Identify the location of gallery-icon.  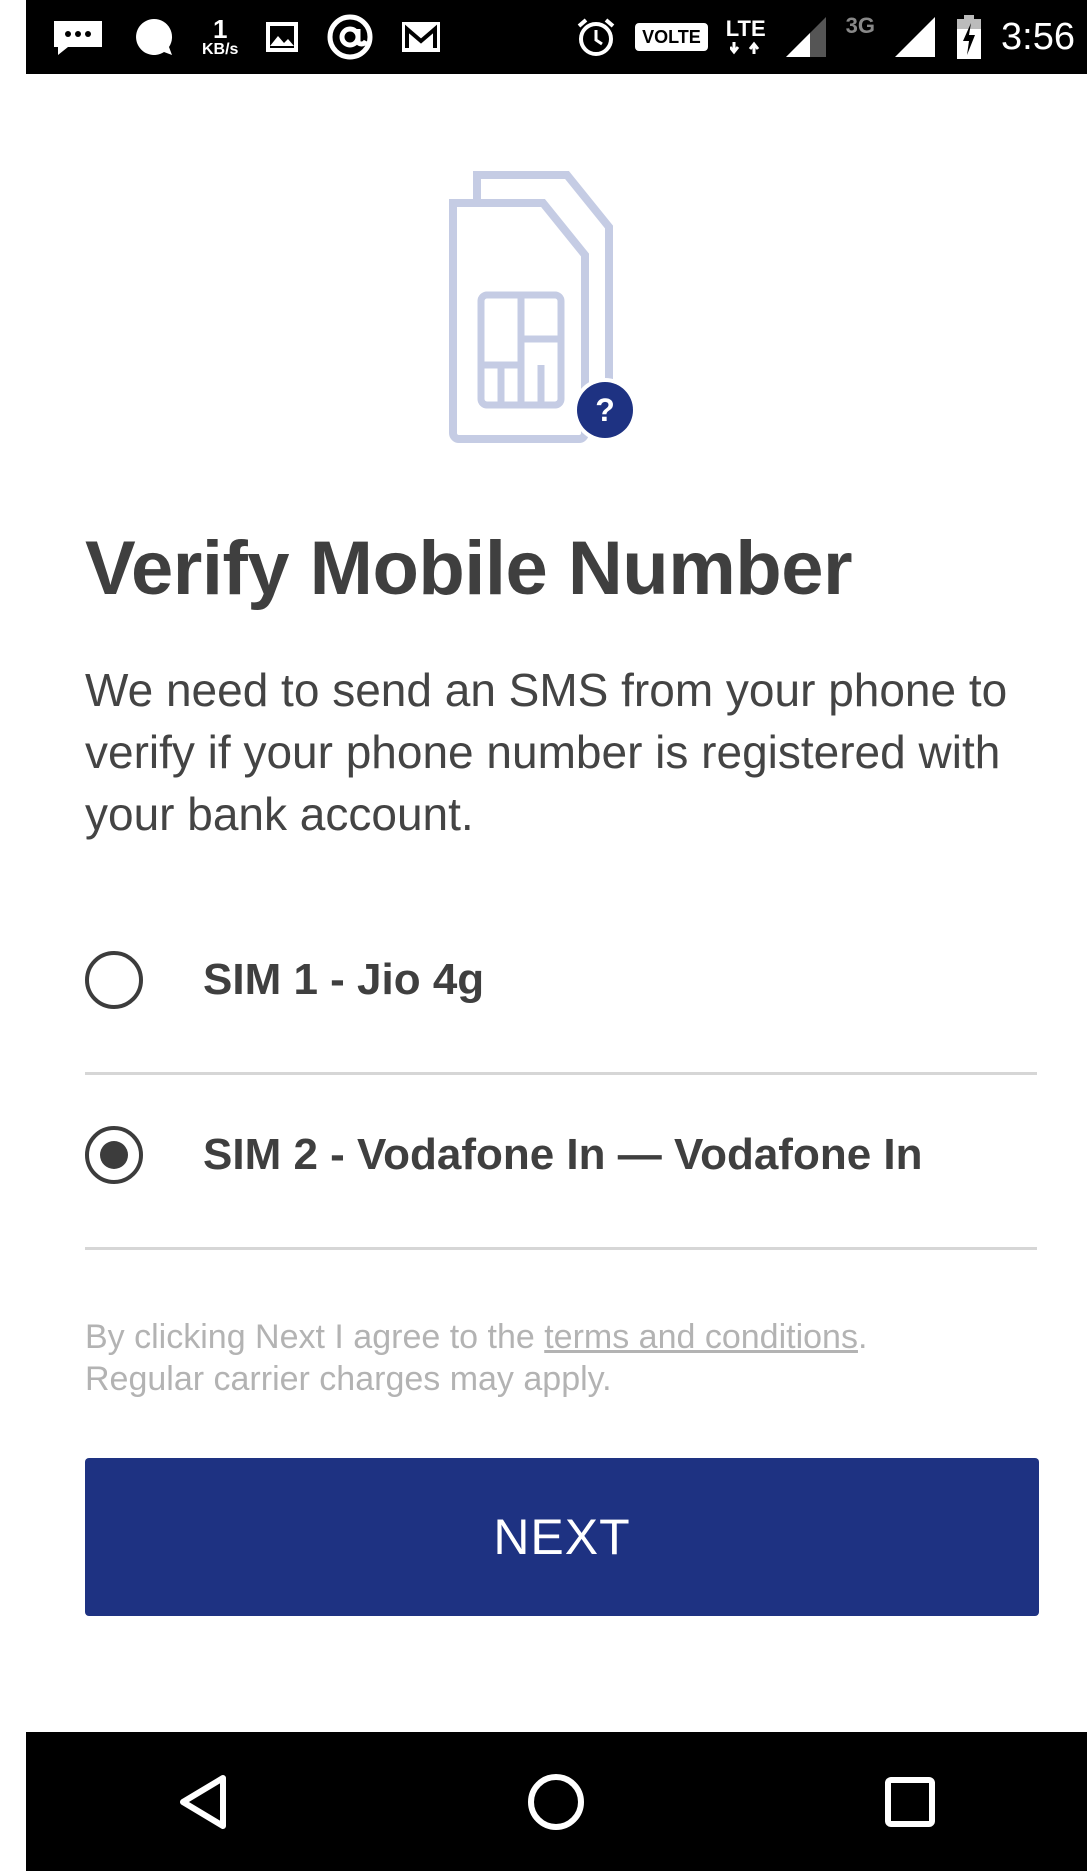
(282, 37).